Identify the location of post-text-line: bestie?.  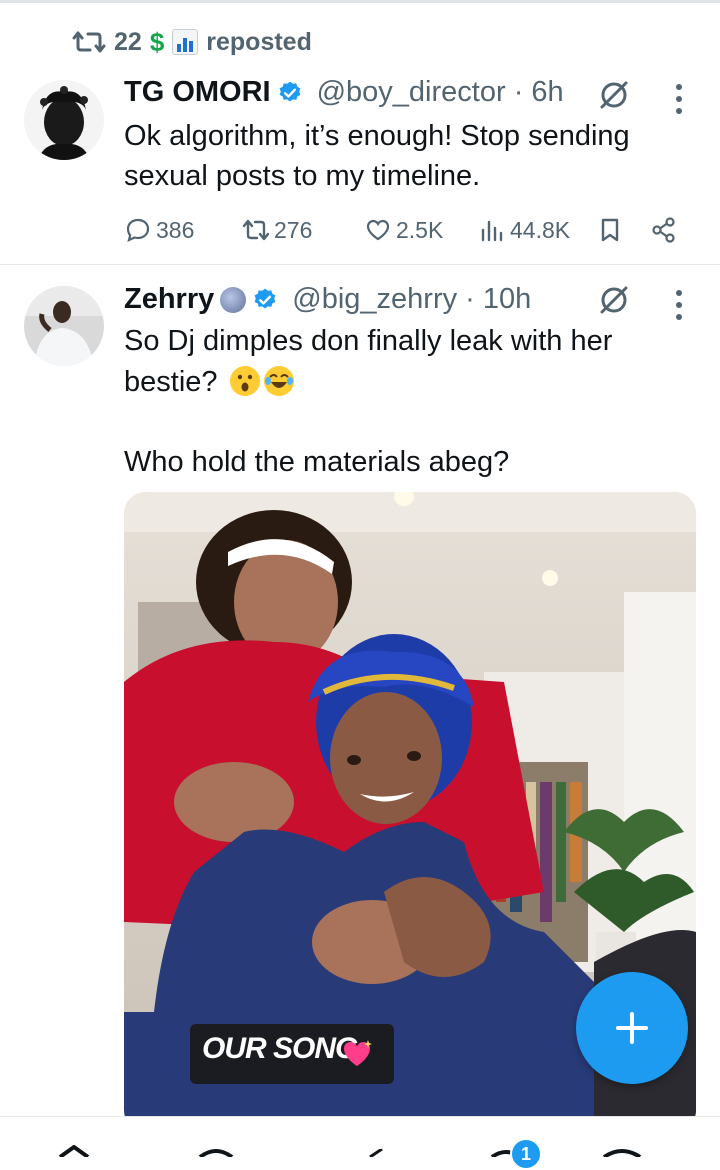
(209, 382).